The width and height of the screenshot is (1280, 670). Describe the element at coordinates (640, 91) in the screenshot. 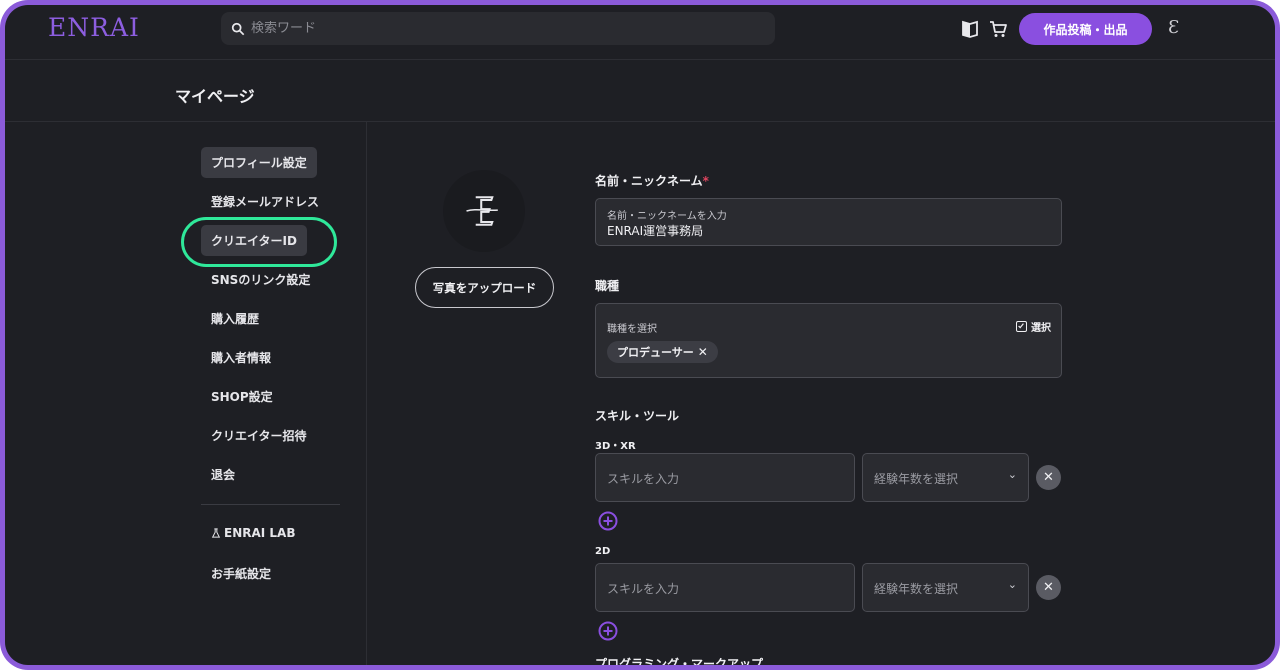

I see `page-title-bar: マイページ` at that location.